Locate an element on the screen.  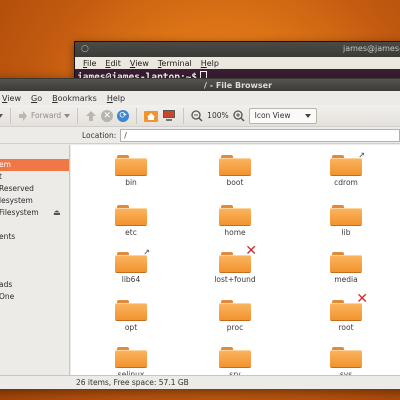
folder-item: srv is located at coordinates (235, 361).